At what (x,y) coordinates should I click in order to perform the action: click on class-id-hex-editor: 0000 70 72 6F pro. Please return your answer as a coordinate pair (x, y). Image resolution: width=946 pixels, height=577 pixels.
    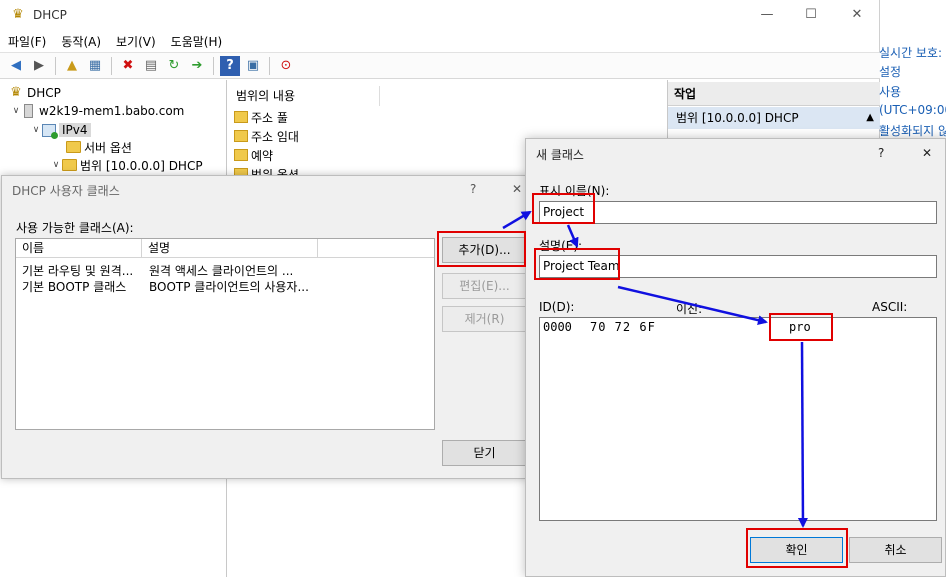
    Looking at the image, I should click on (738, 419).